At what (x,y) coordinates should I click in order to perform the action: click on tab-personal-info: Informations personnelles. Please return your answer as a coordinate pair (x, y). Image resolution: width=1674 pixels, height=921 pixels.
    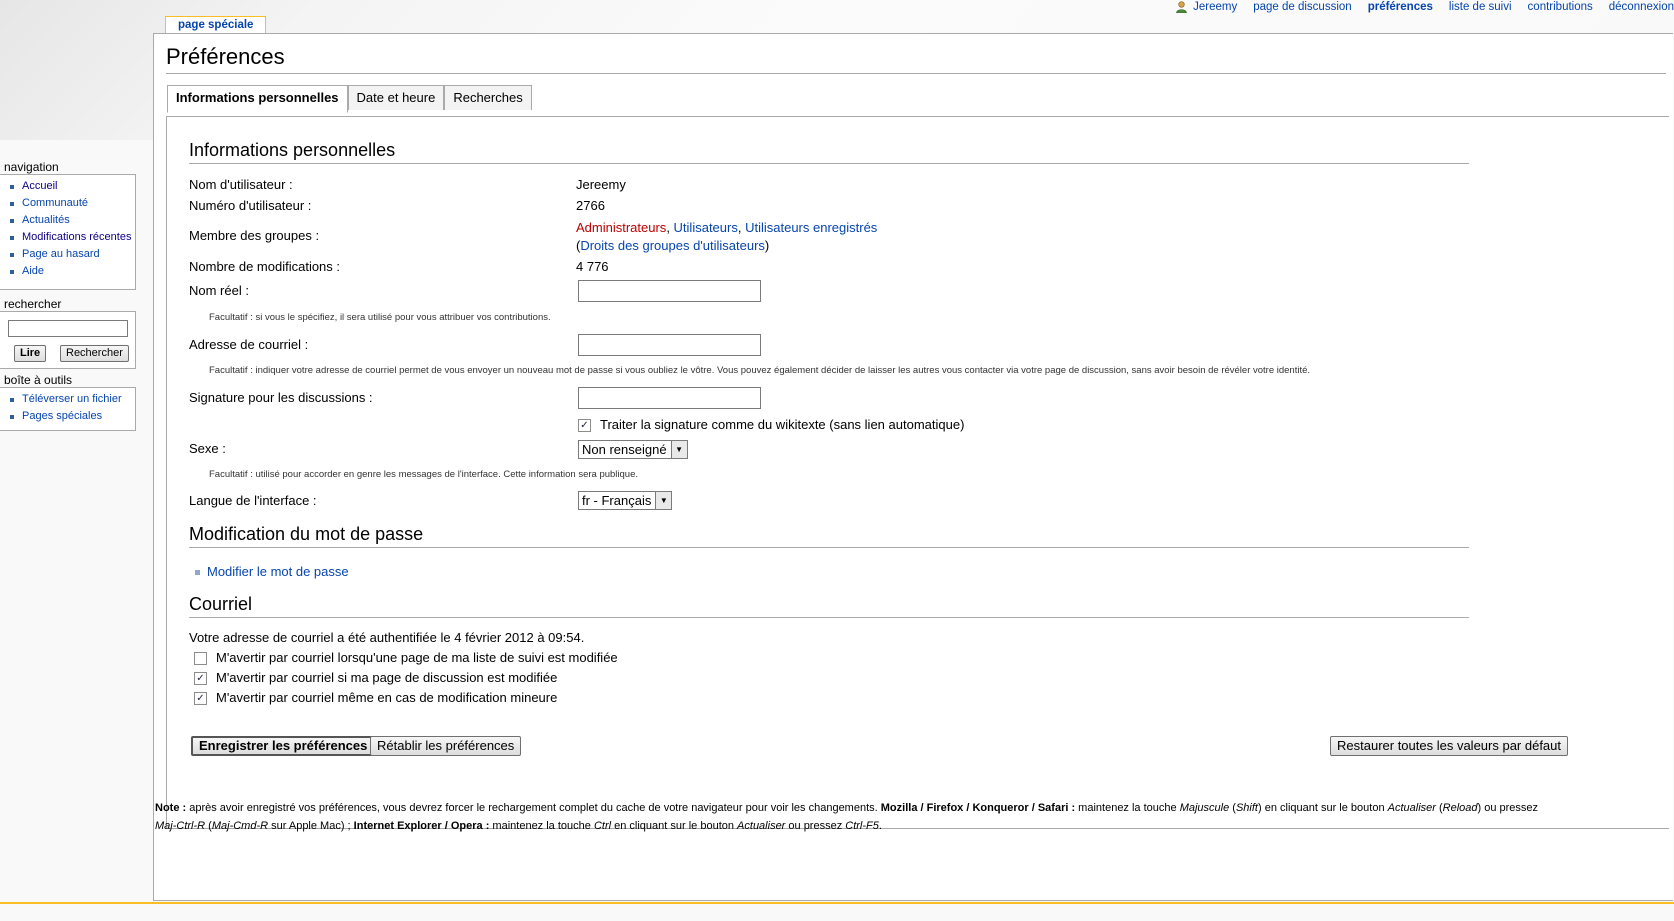
    Looking at the image, I should click on (257, 99).